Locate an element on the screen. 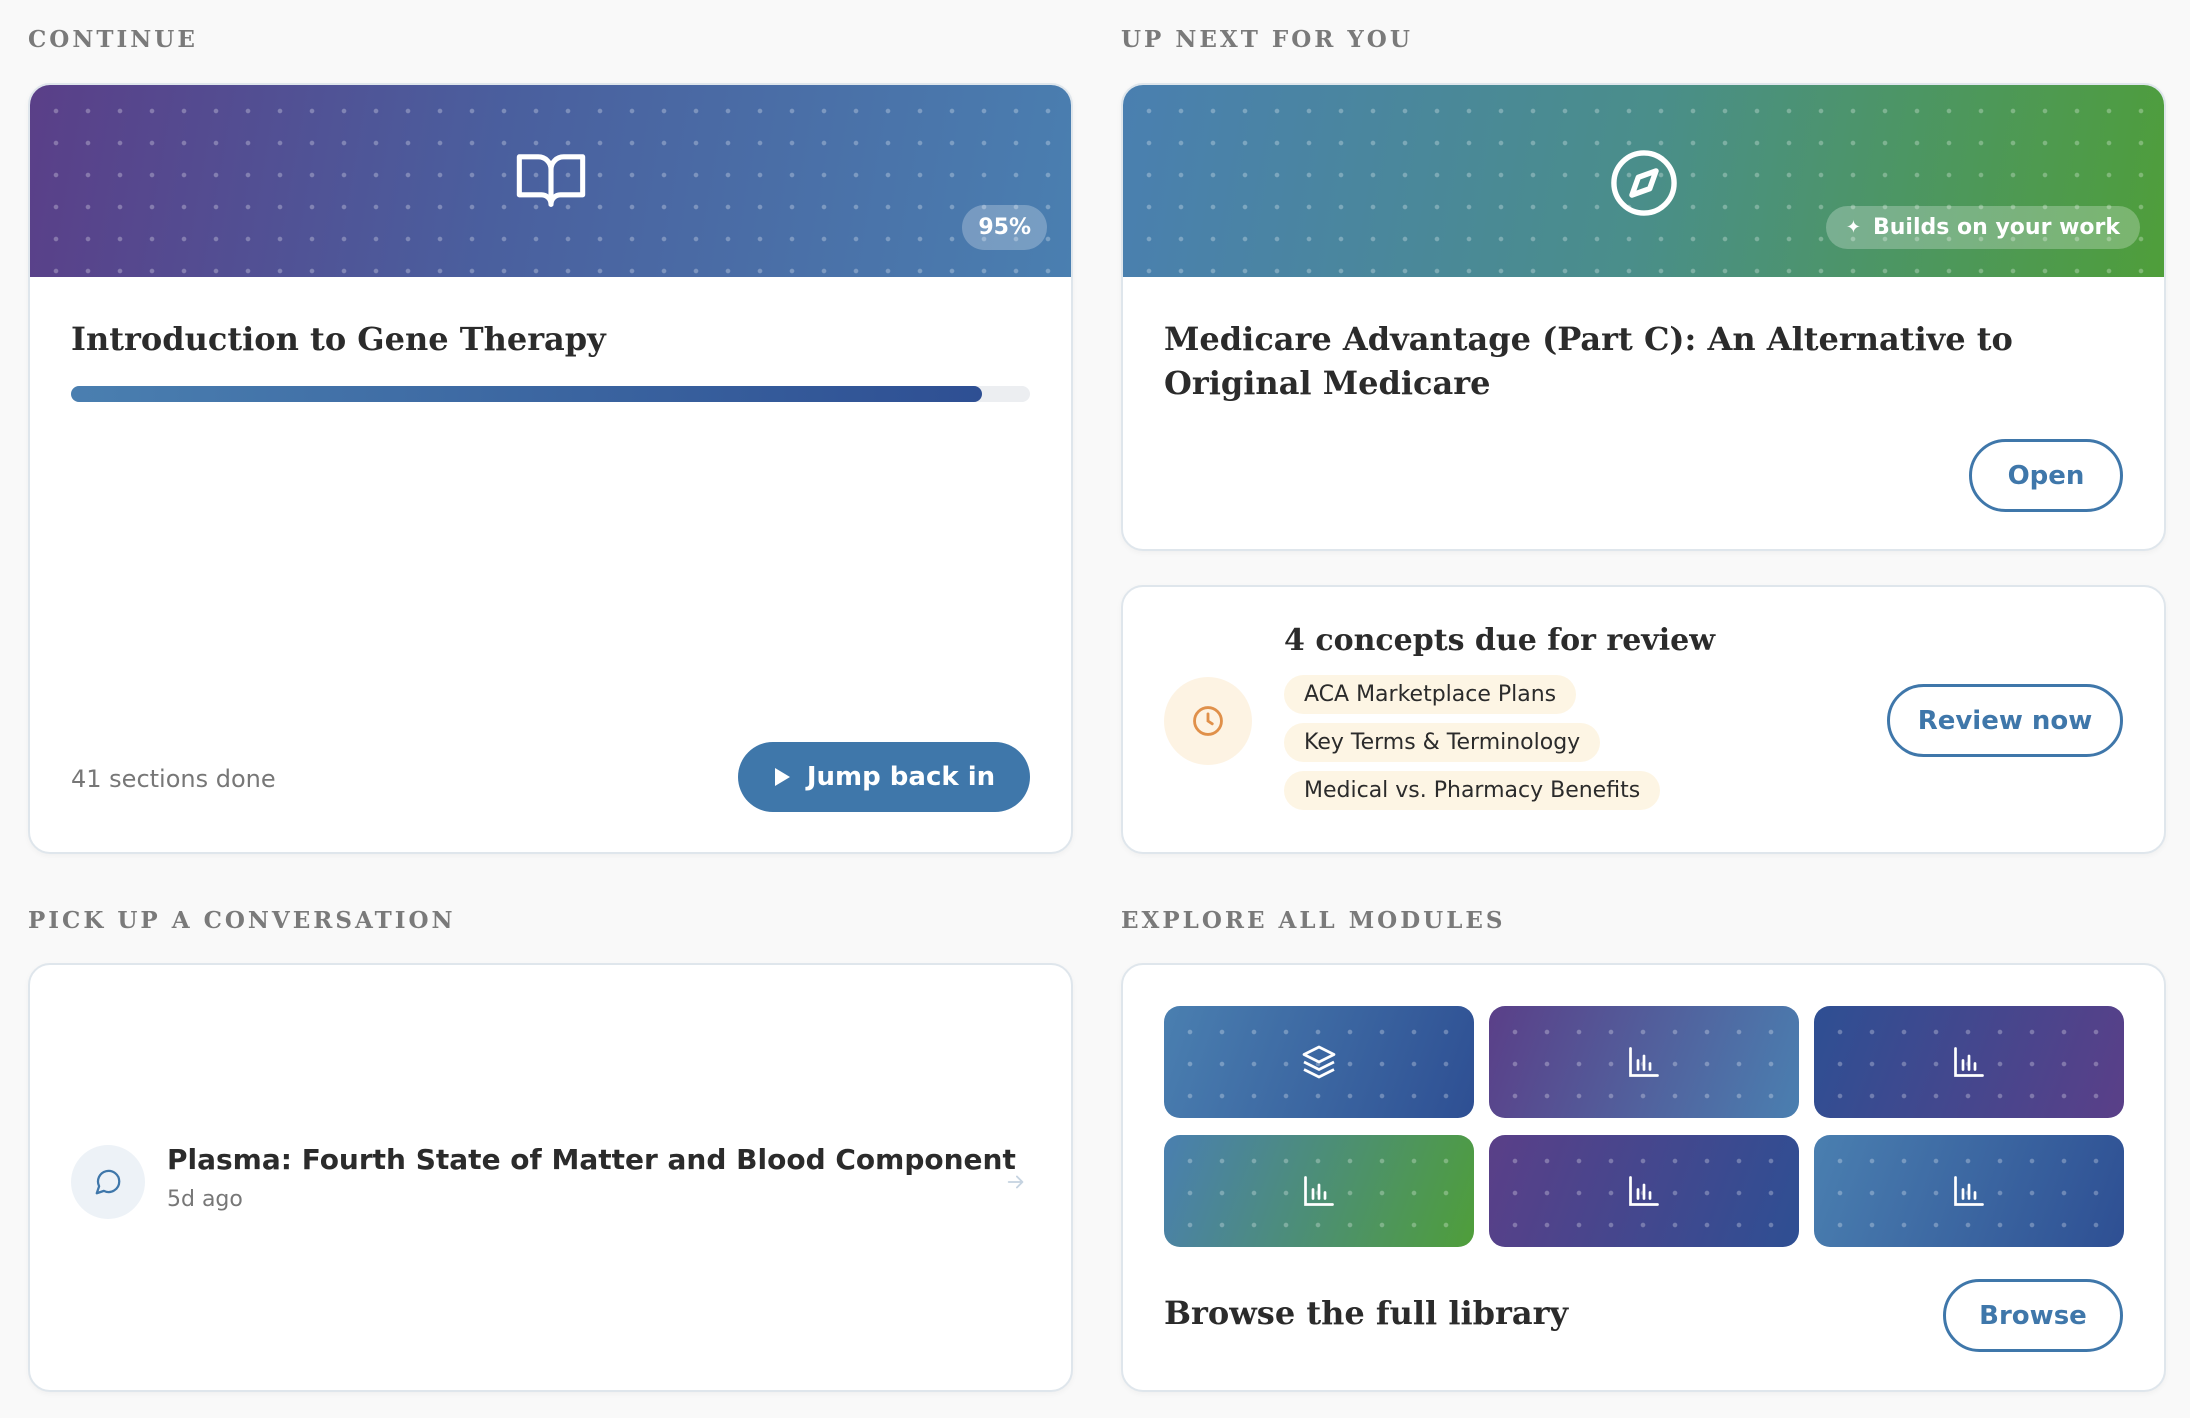 The height and width of the screenshot is (1418, 2190). concept-tag: Key Terms & Terminology is located at coordinates (1442, 742).